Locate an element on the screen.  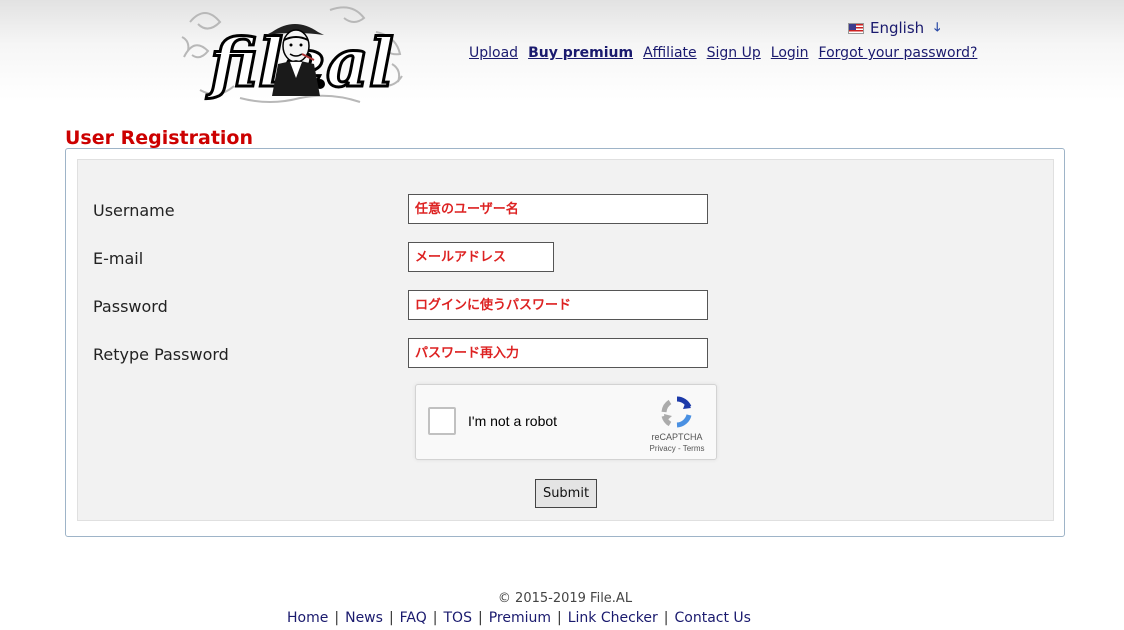
language-selector: English 🡓 is located at coordinates (894, 28).